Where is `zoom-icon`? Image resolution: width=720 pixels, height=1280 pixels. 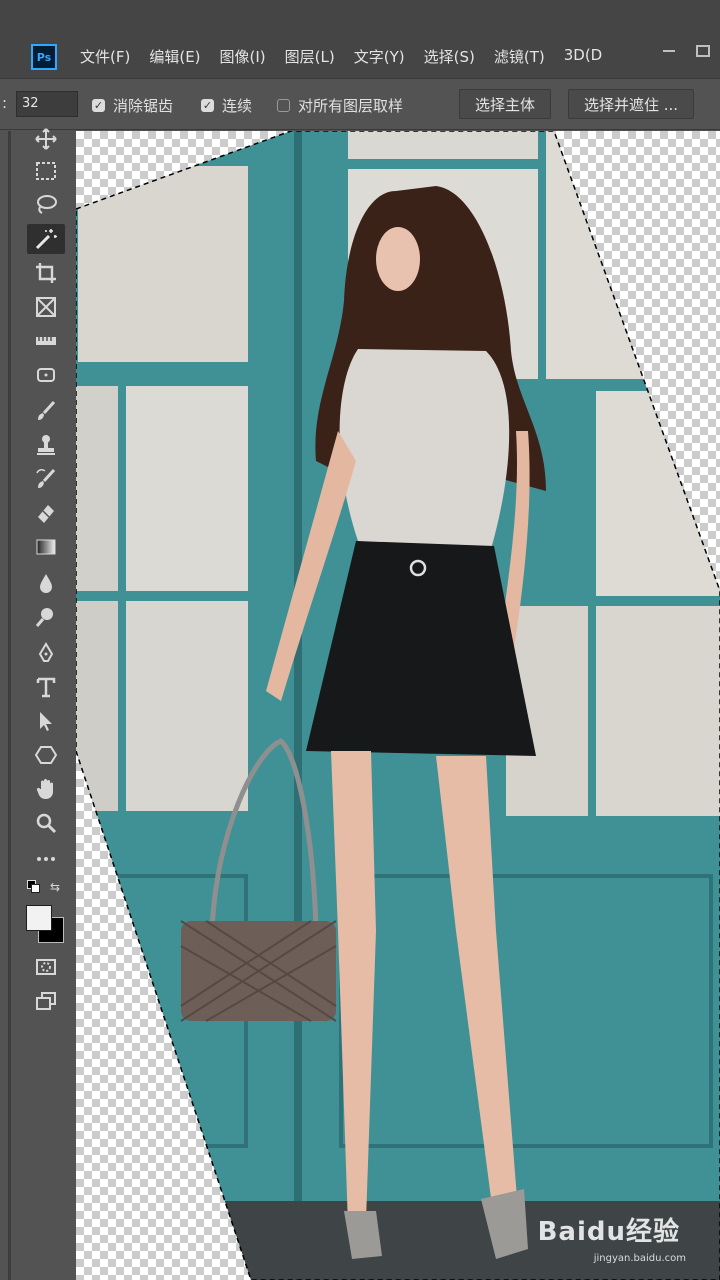 zoom-icon is located at coordinates (46, 823).